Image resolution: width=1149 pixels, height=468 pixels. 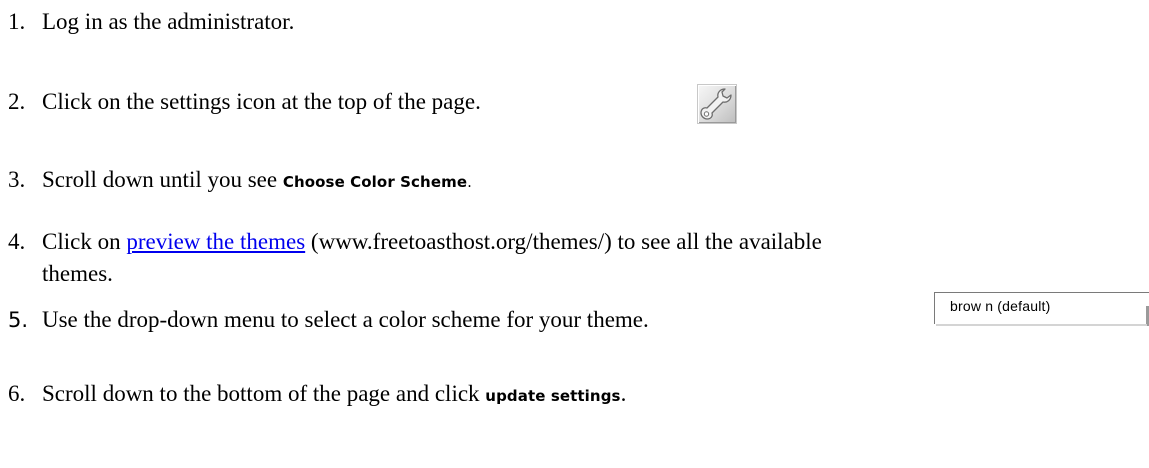 What do you see at coordinates (17, 241) in the screenshot?
I see `step-number: 4.` at bounding box center [17, 241].